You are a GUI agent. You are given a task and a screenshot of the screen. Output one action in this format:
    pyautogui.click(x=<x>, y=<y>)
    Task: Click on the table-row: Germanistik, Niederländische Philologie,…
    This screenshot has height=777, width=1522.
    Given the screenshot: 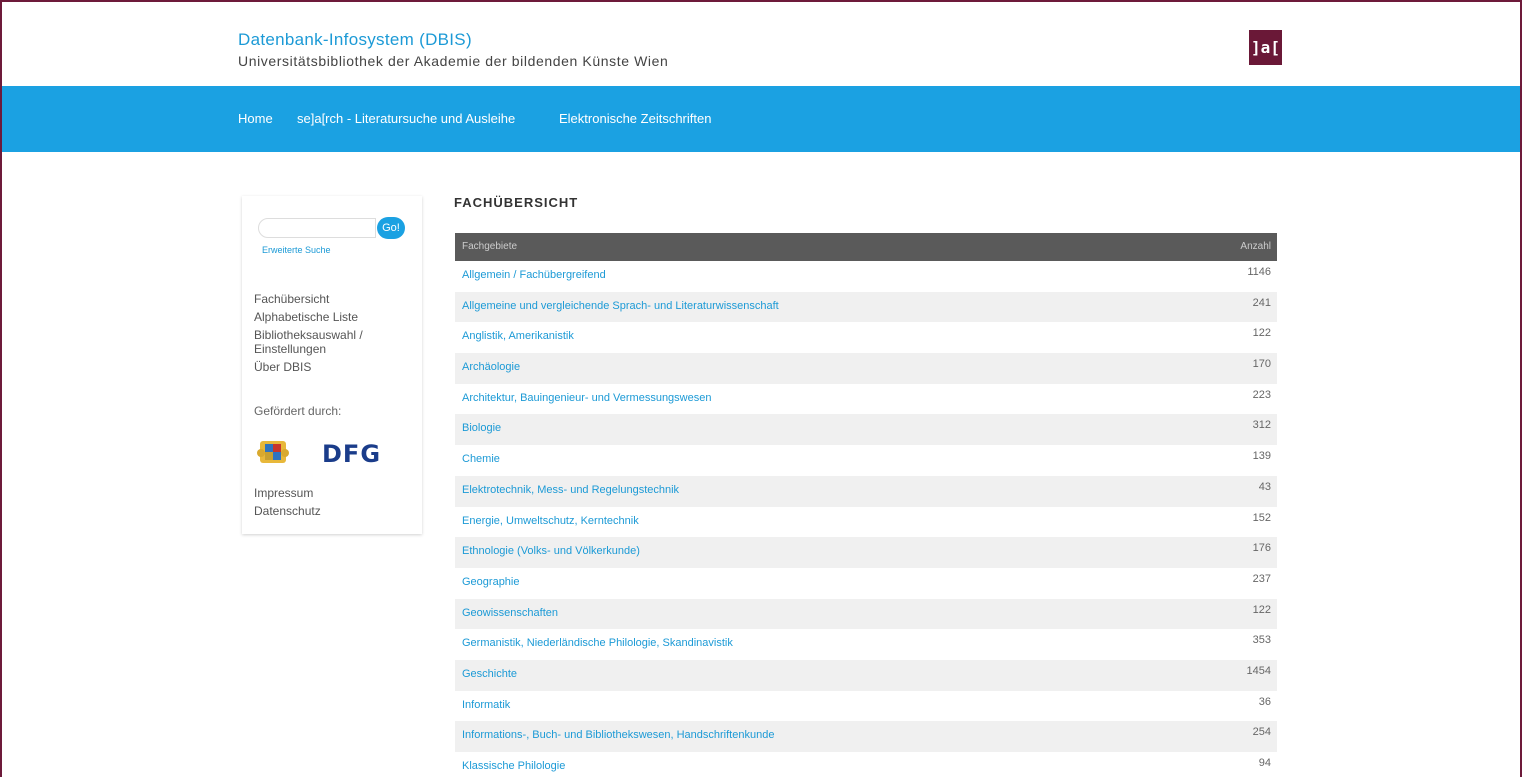 What is the action you would take?
    pyautogui.click(x=866, y=644)
    